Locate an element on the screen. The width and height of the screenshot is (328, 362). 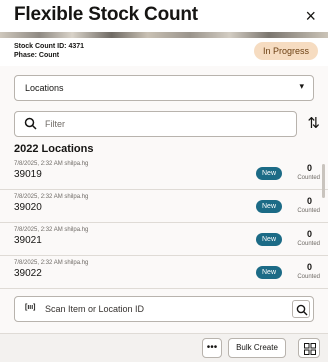
scan-search-button is located at coordinates (301, 309).